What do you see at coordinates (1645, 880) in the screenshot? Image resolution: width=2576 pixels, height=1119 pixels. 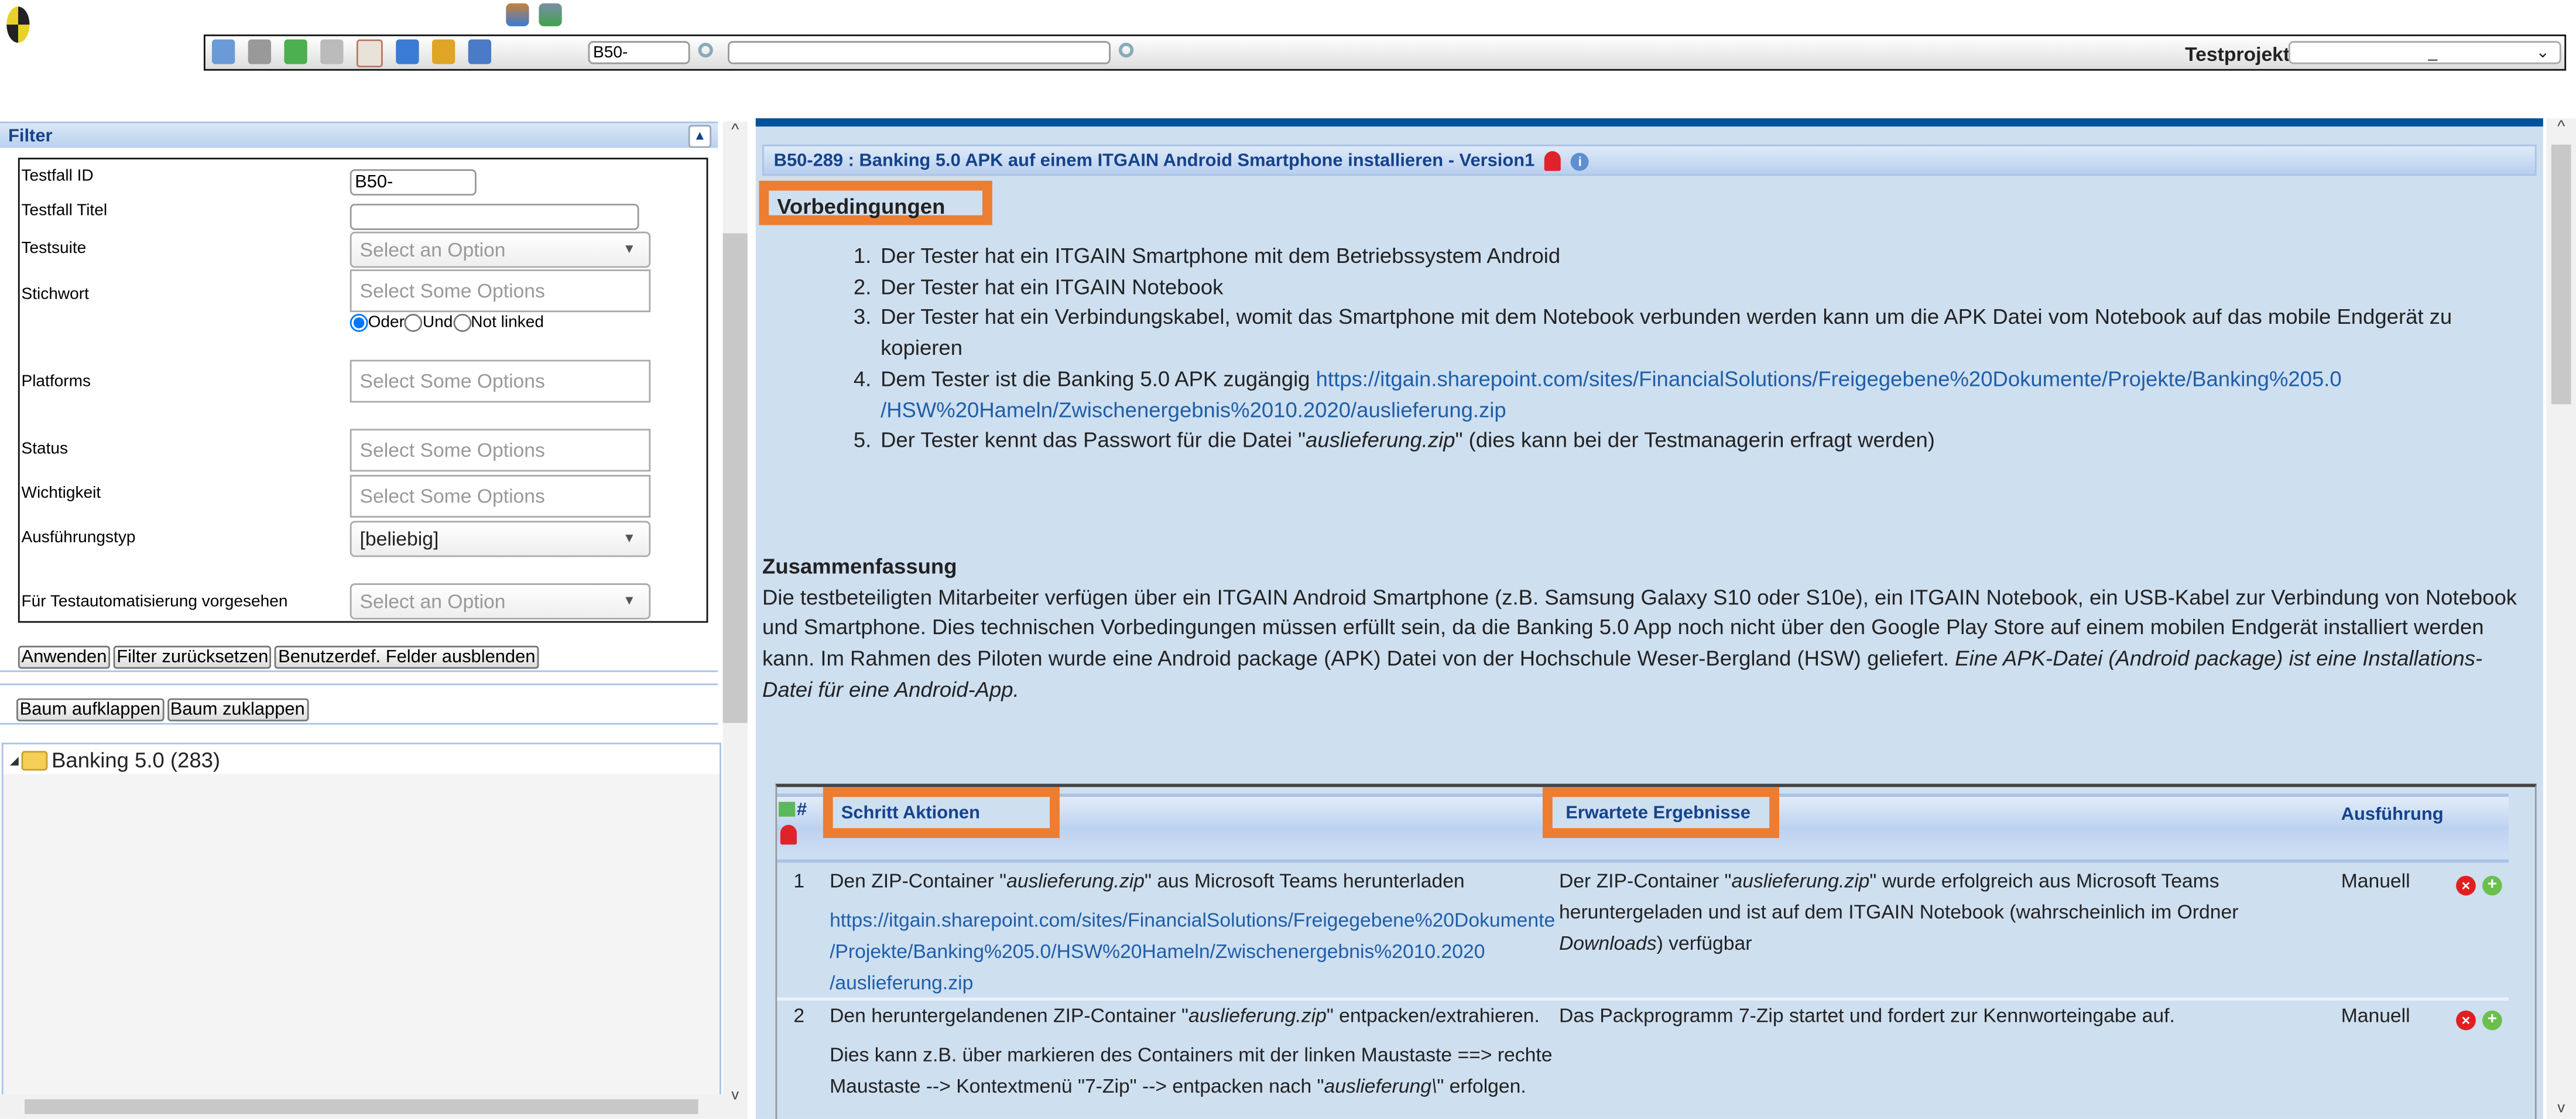 I see `expected-text: Der ZIP-Container "` at bounding box center [1645, 880].